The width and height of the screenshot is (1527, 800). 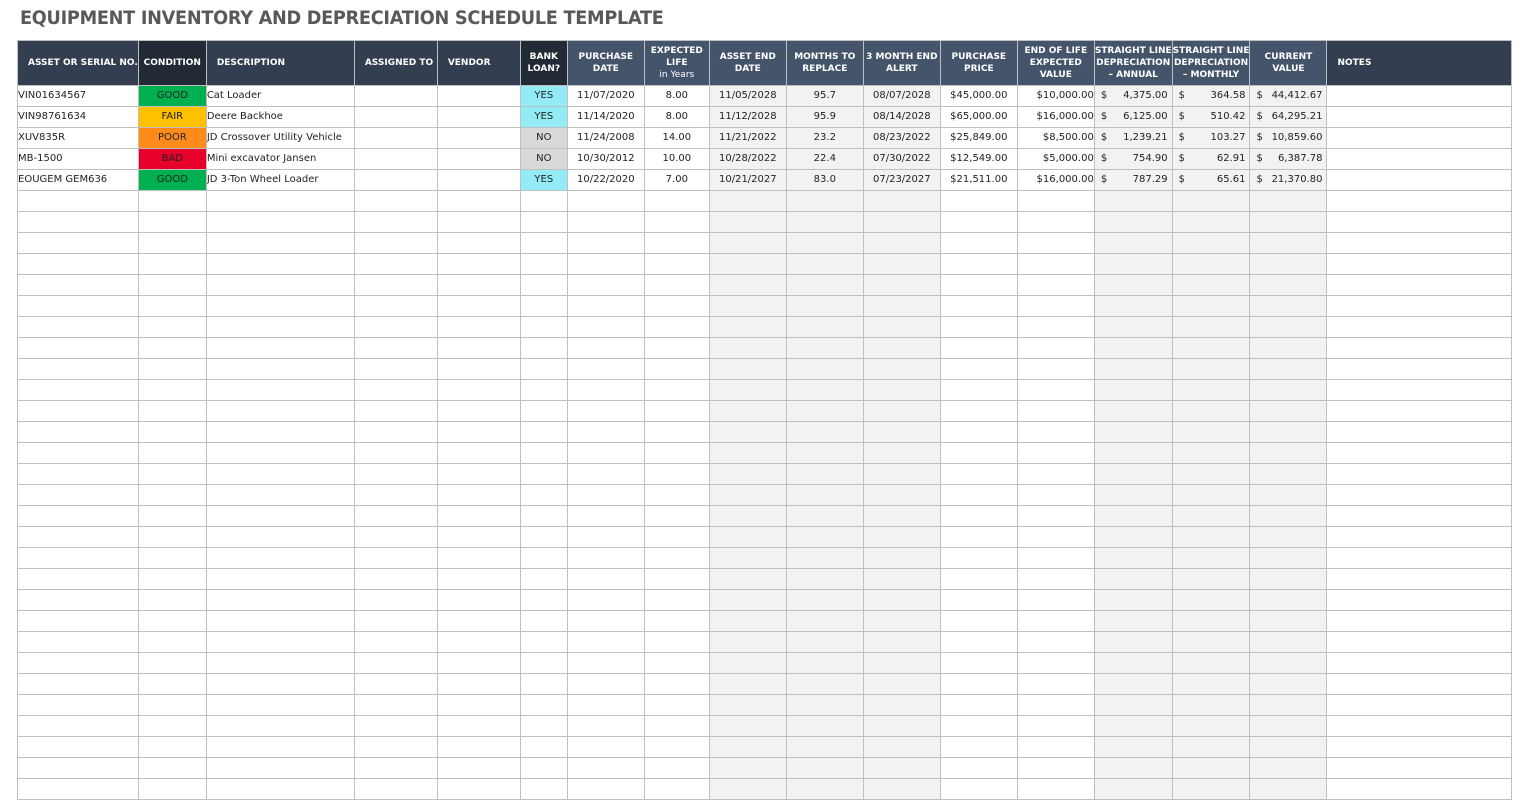 I want to click on cell-expected-life: 14.00, so click(x=676, y=138).